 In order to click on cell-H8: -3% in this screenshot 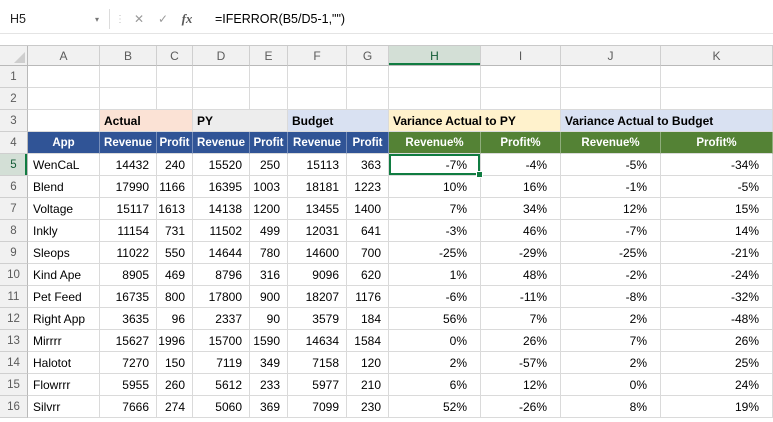, I will do `click(435, 231)`.